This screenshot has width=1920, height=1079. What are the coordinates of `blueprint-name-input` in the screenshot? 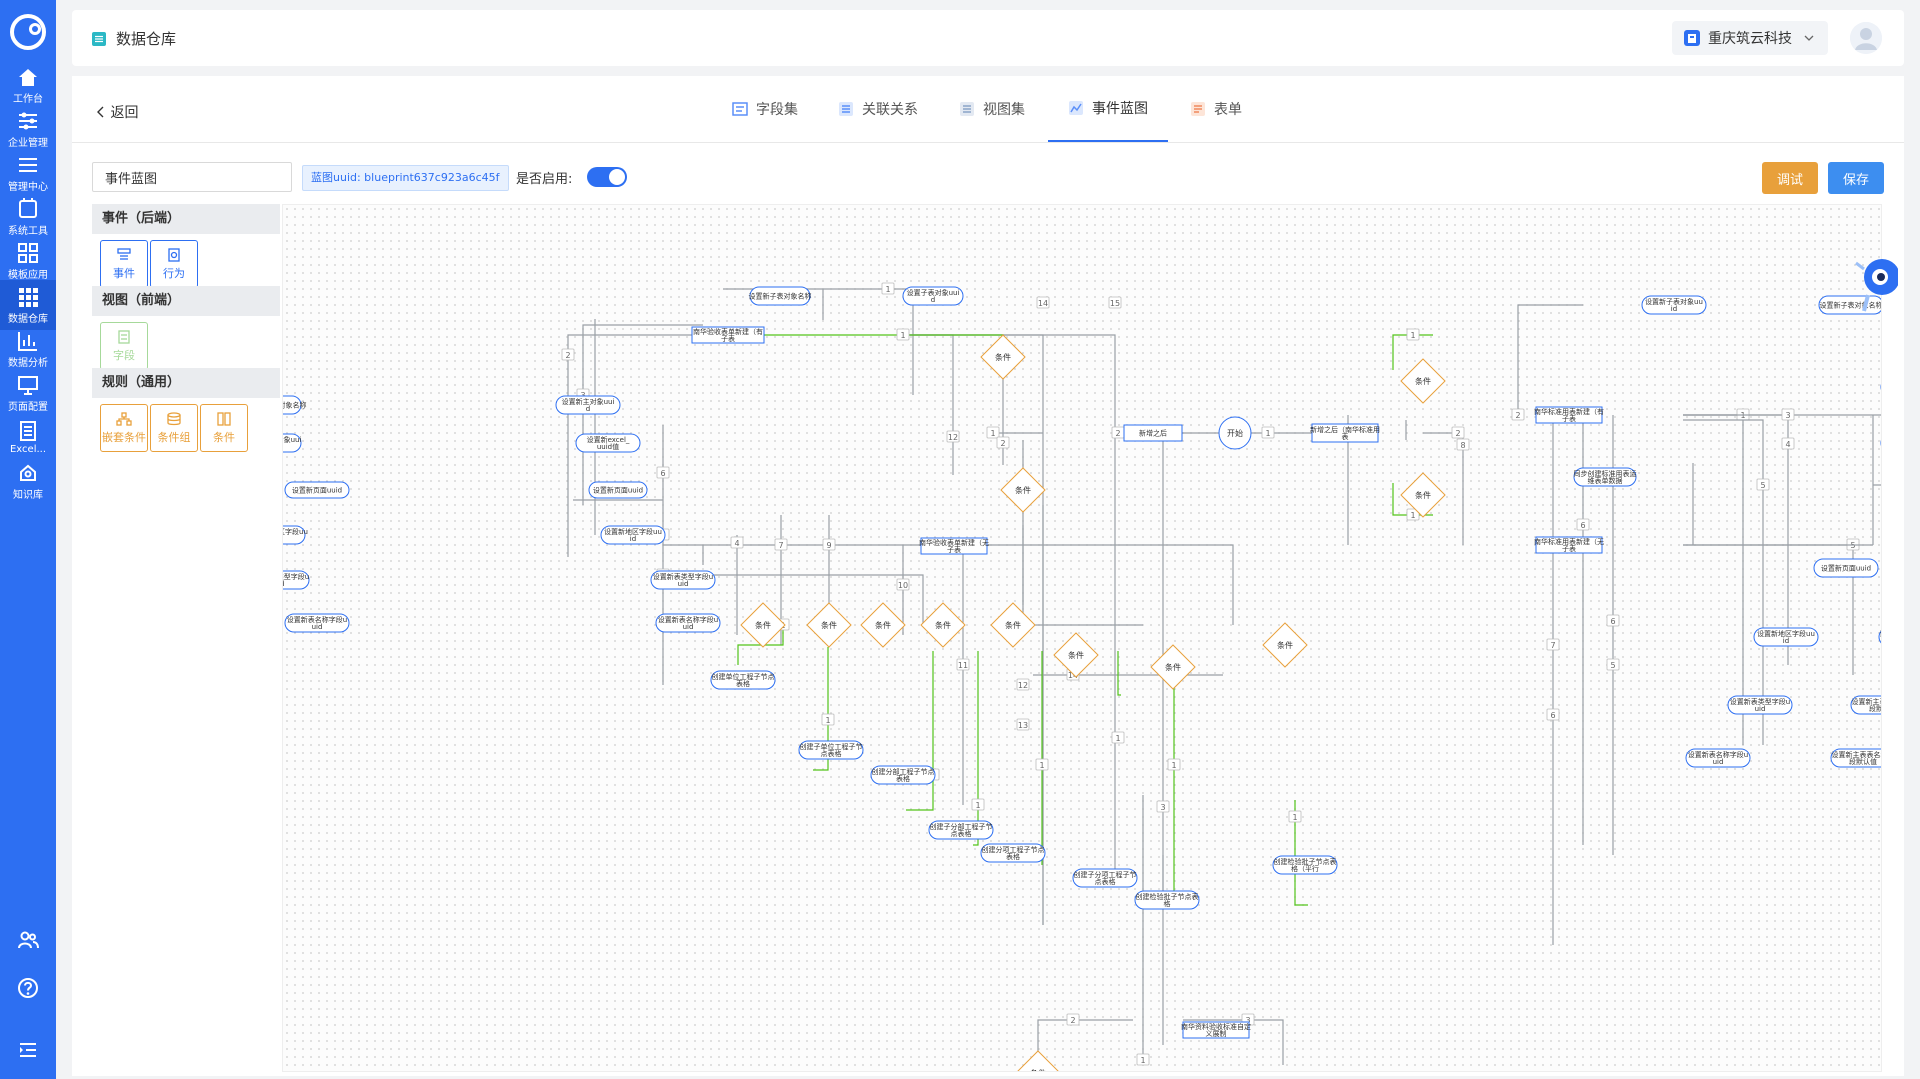 It's located at (192, 177).